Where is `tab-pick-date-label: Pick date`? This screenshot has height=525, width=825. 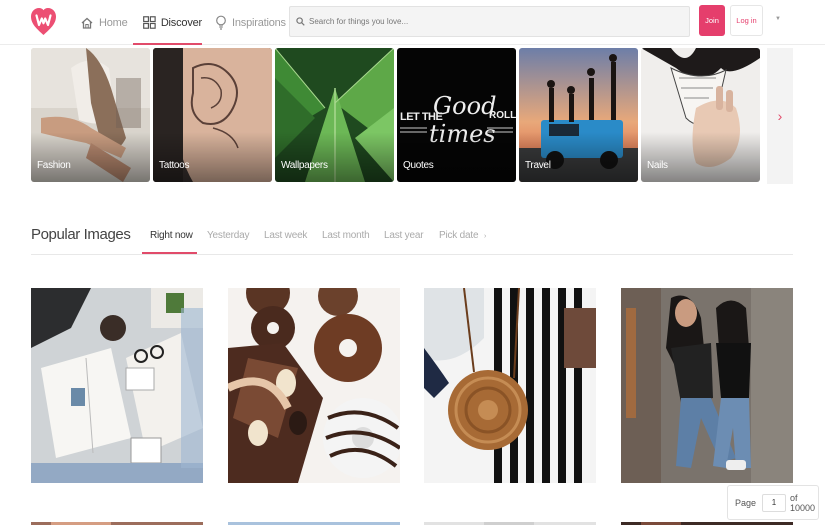 tab-pick-date-label: Pick date is located at coordinates (459, 235).